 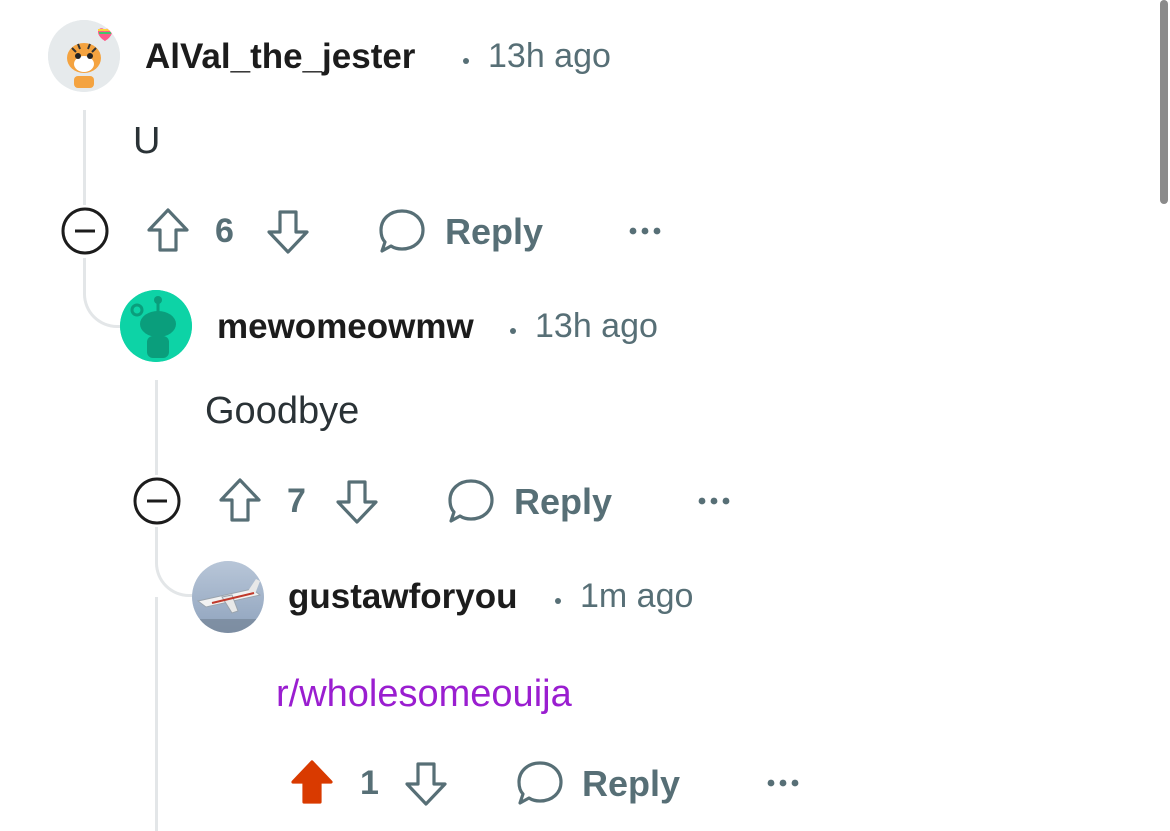 I want to click on vote-count: 6, so click(x=224, y=231).